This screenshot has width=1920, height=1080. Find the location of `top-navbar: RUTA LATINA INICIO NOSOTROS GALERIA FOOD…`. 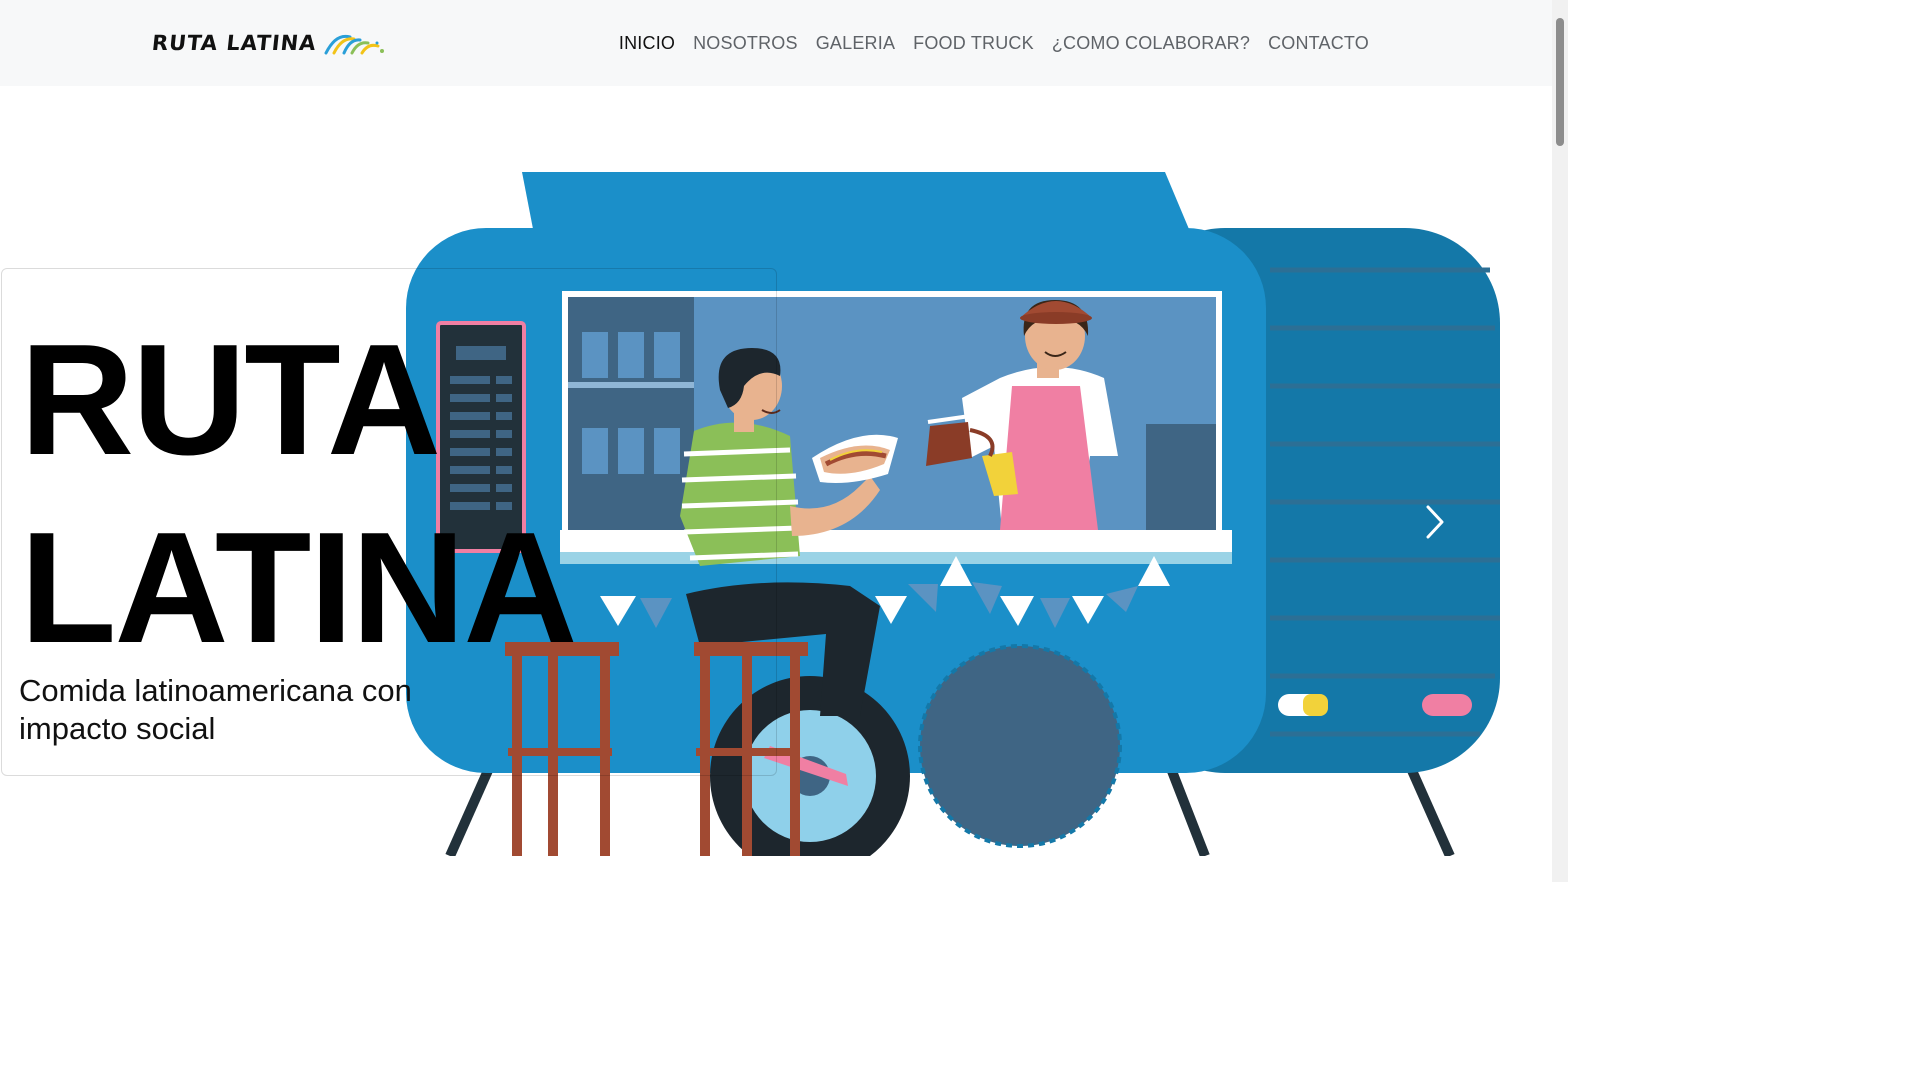

top-navbar: RUTA LATINA INICIO NOSOTROS GALERIA FOOD… is located at coordinates (776, 43).